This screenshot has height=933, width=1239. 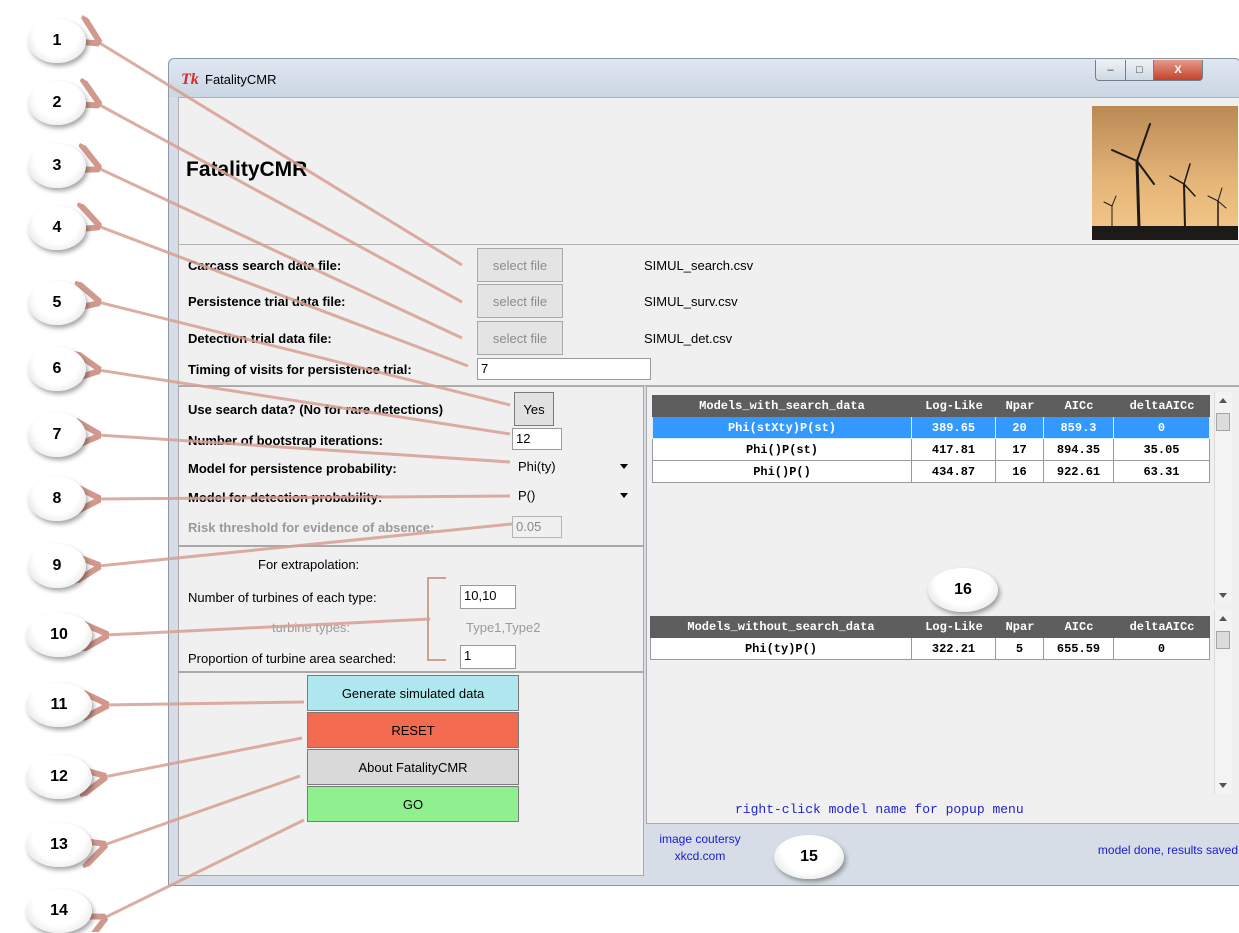 What do you see at coordinates (954, 450) in the screenshot?
I see `loglike-cell: 417.81` at bounding box center [954, 450].